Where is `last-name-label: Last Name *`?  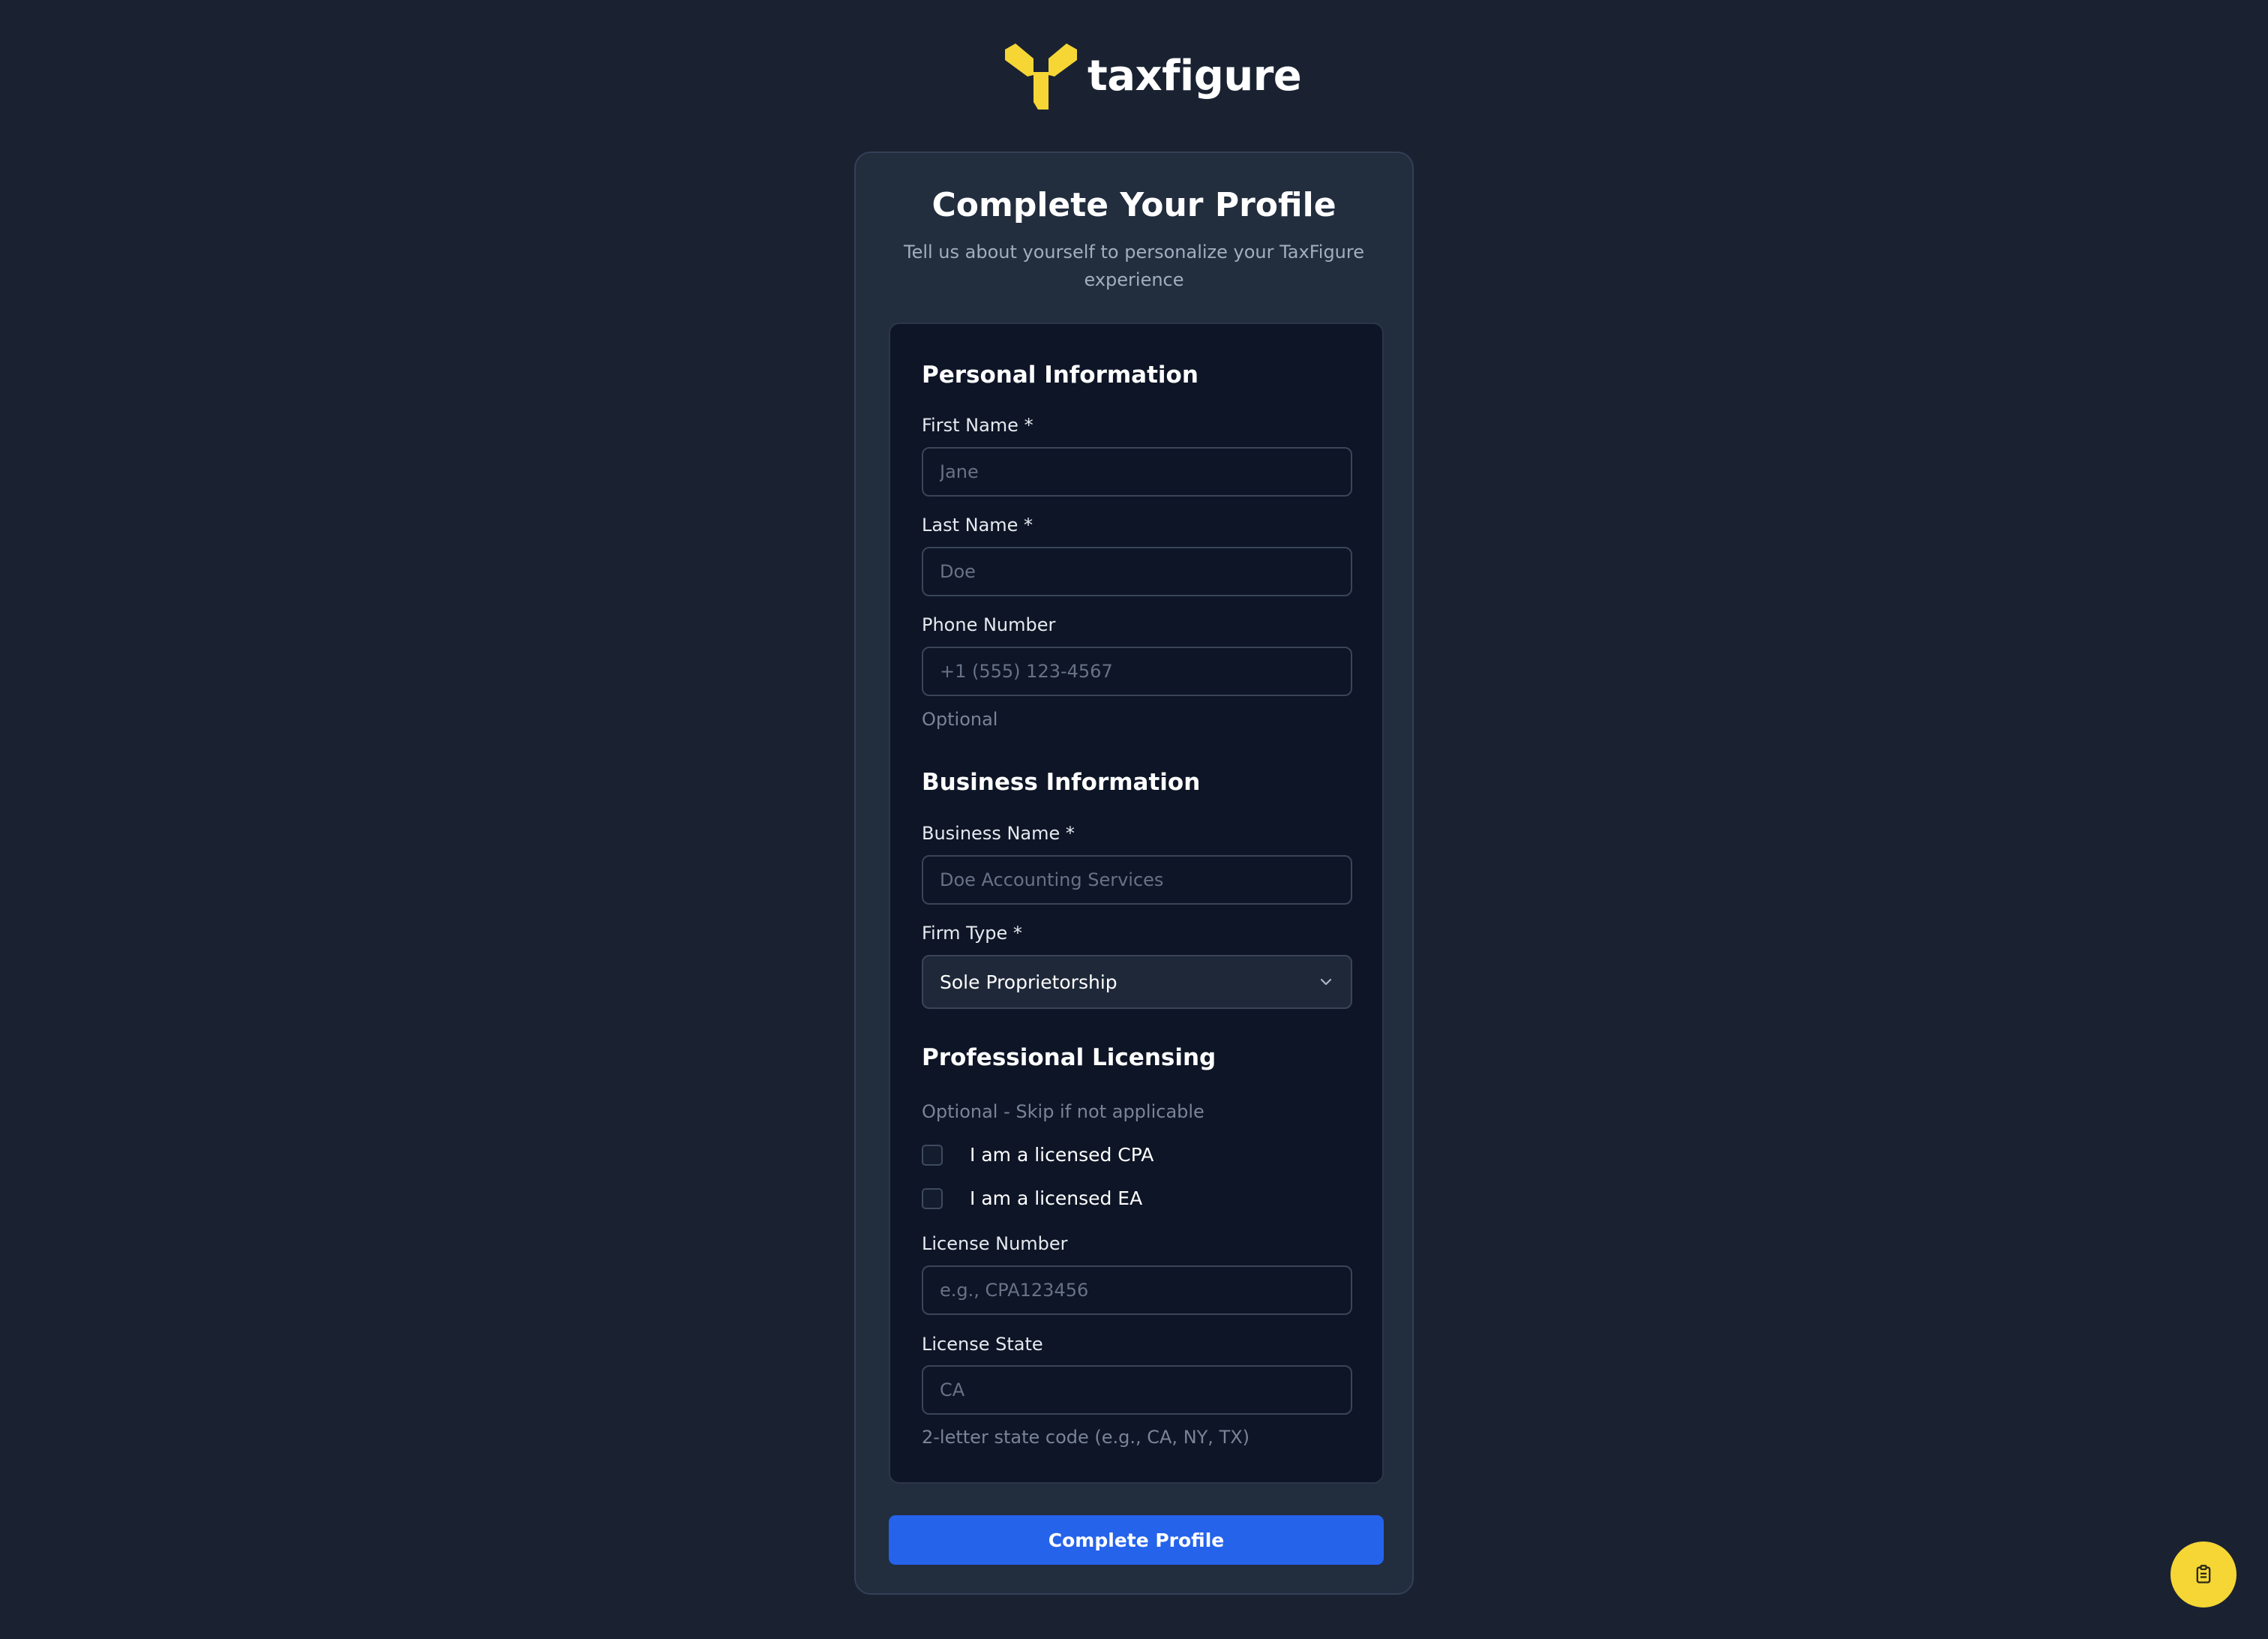
last-name-label: Last Name * is located at coordinates (978, 525).